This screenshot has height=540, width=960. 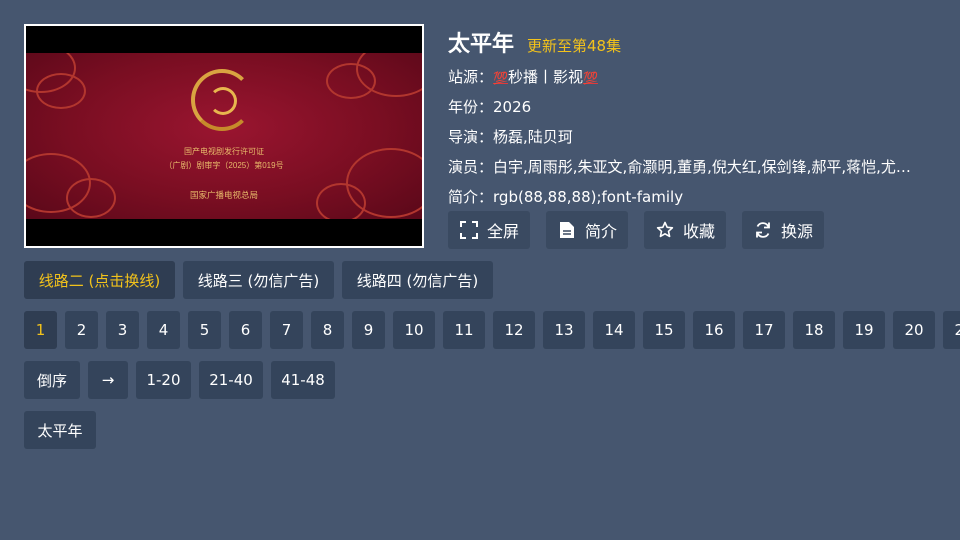 What do you see at coordinates (122, 330) in the screenshot?
I see `episode-button: 3` at bounding box center [122, 330].